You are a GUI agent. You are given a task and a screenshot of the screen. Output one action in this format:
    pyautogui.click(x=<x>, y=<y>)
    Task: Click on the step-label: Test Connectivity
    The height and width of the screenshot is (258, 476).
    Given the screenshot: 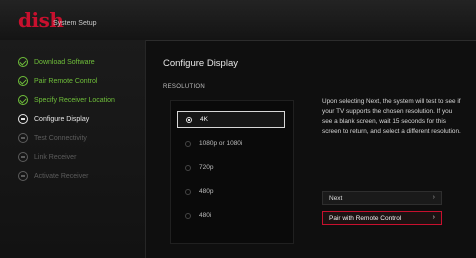 What is the action you would take?
    pyautogui.click(x=60, y=138)
    